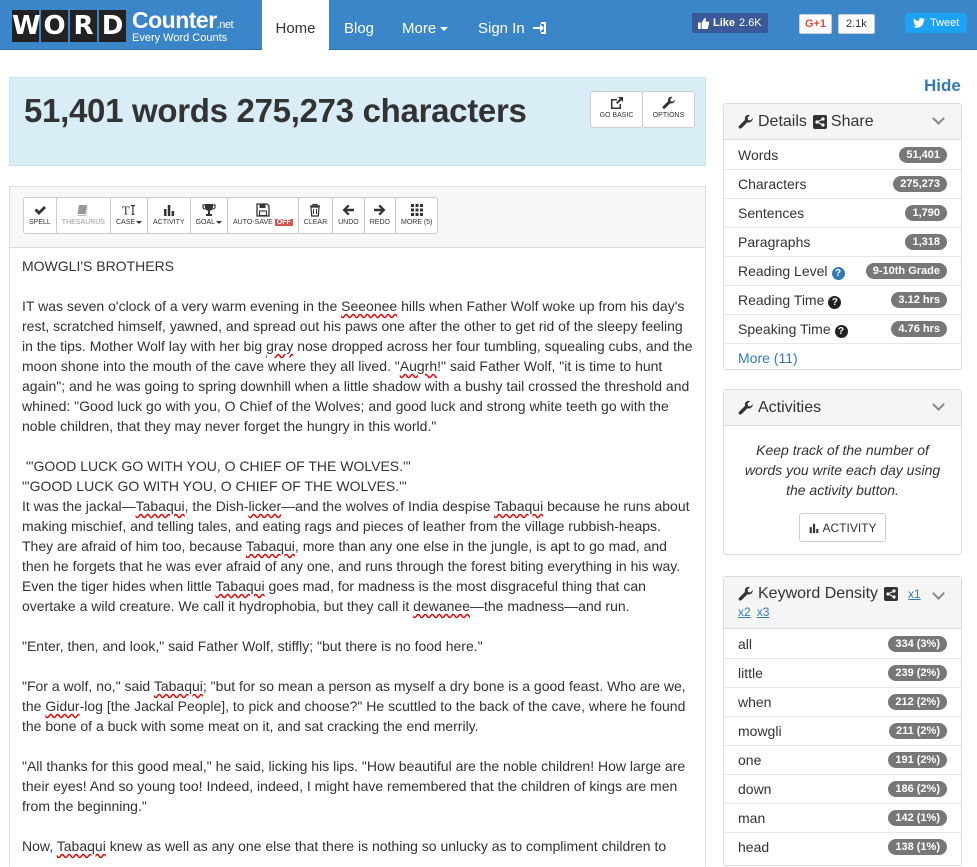  What do you see at coordinates (744, 612) in the screenshot?
I see `keyword-x2-link: x2` at bounding box center [744, 612].